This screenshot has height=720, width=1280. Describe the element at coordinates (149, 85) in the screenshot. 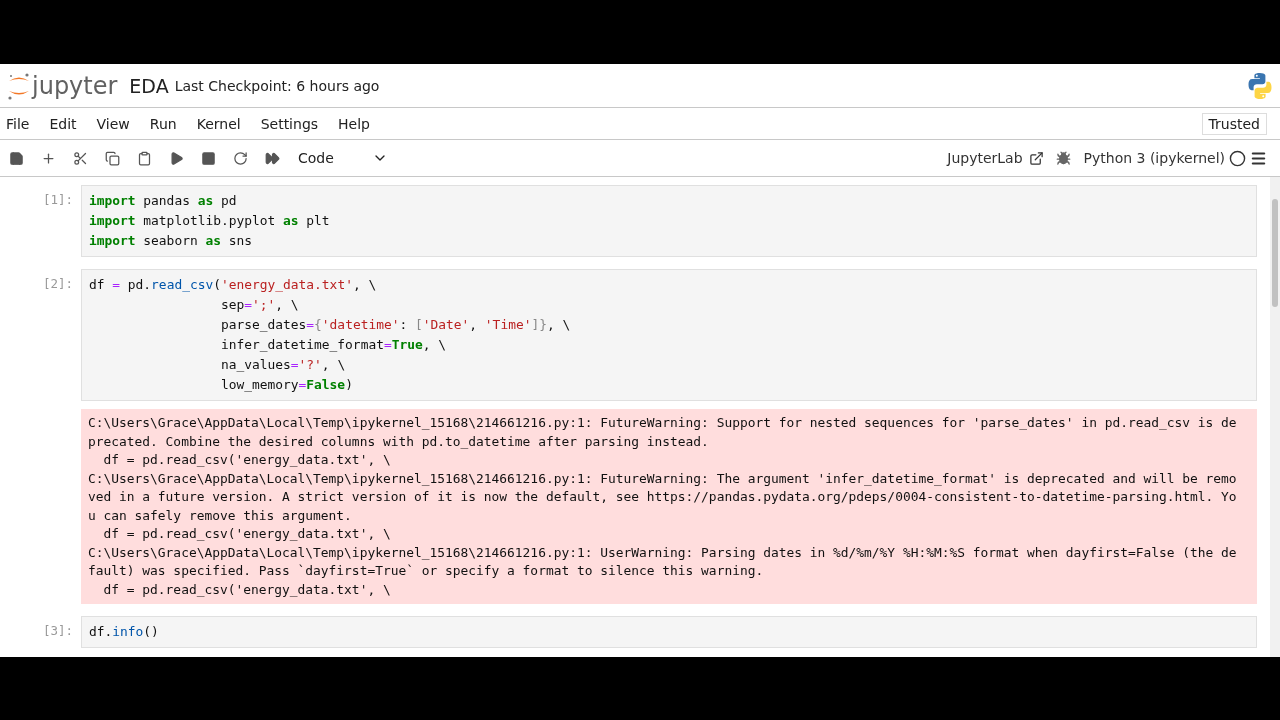

I see `notebook-name: EDA` at that location.